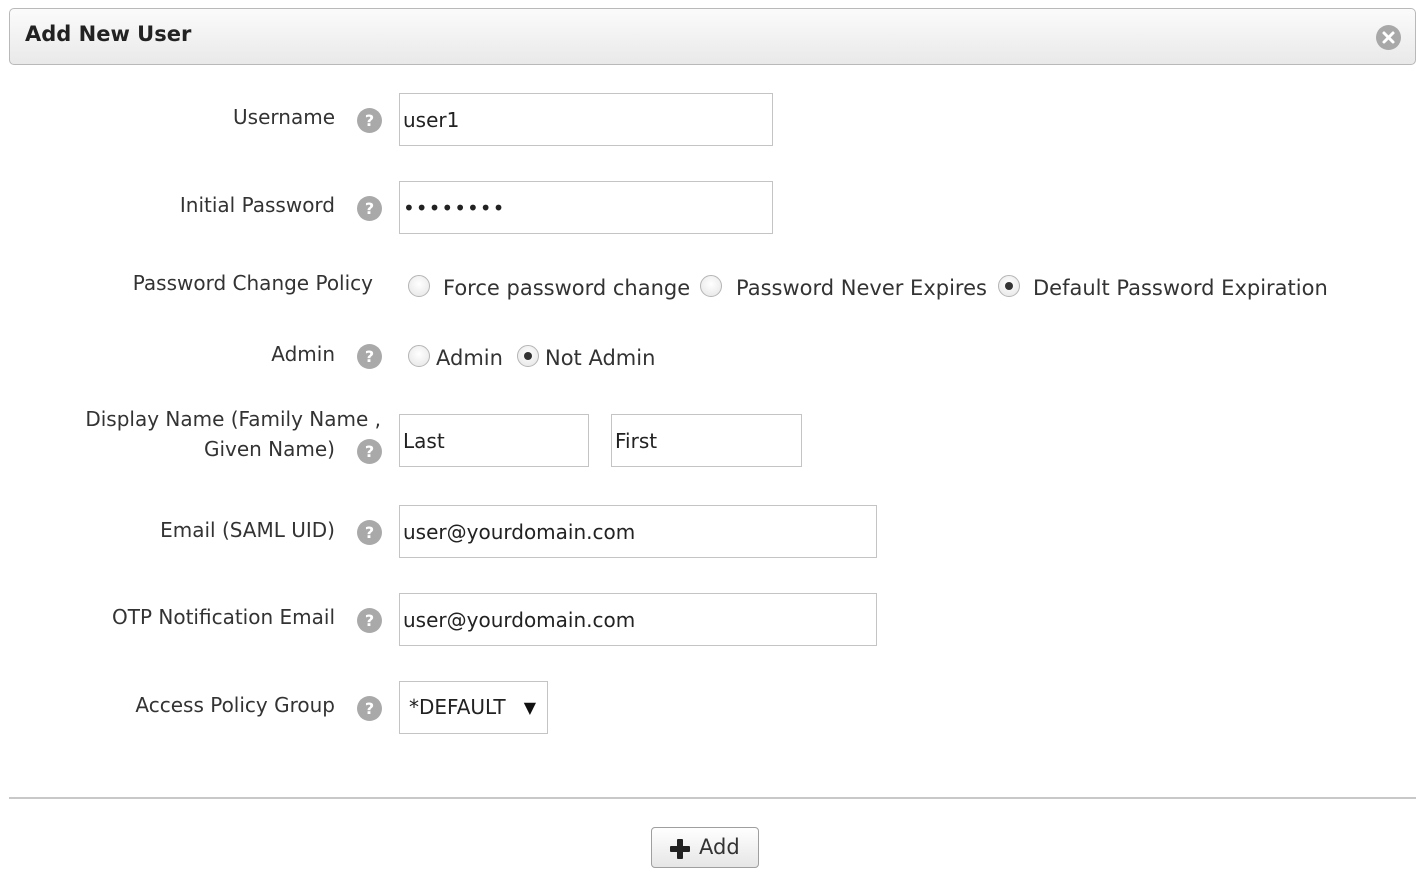 This screenshot has width=1425, height=893. What do you see at coordinates (1180, 288) in the screenshot?
I see `default-password-expiration-label: Default Password Expiration` at bounding box center [1180, 288].